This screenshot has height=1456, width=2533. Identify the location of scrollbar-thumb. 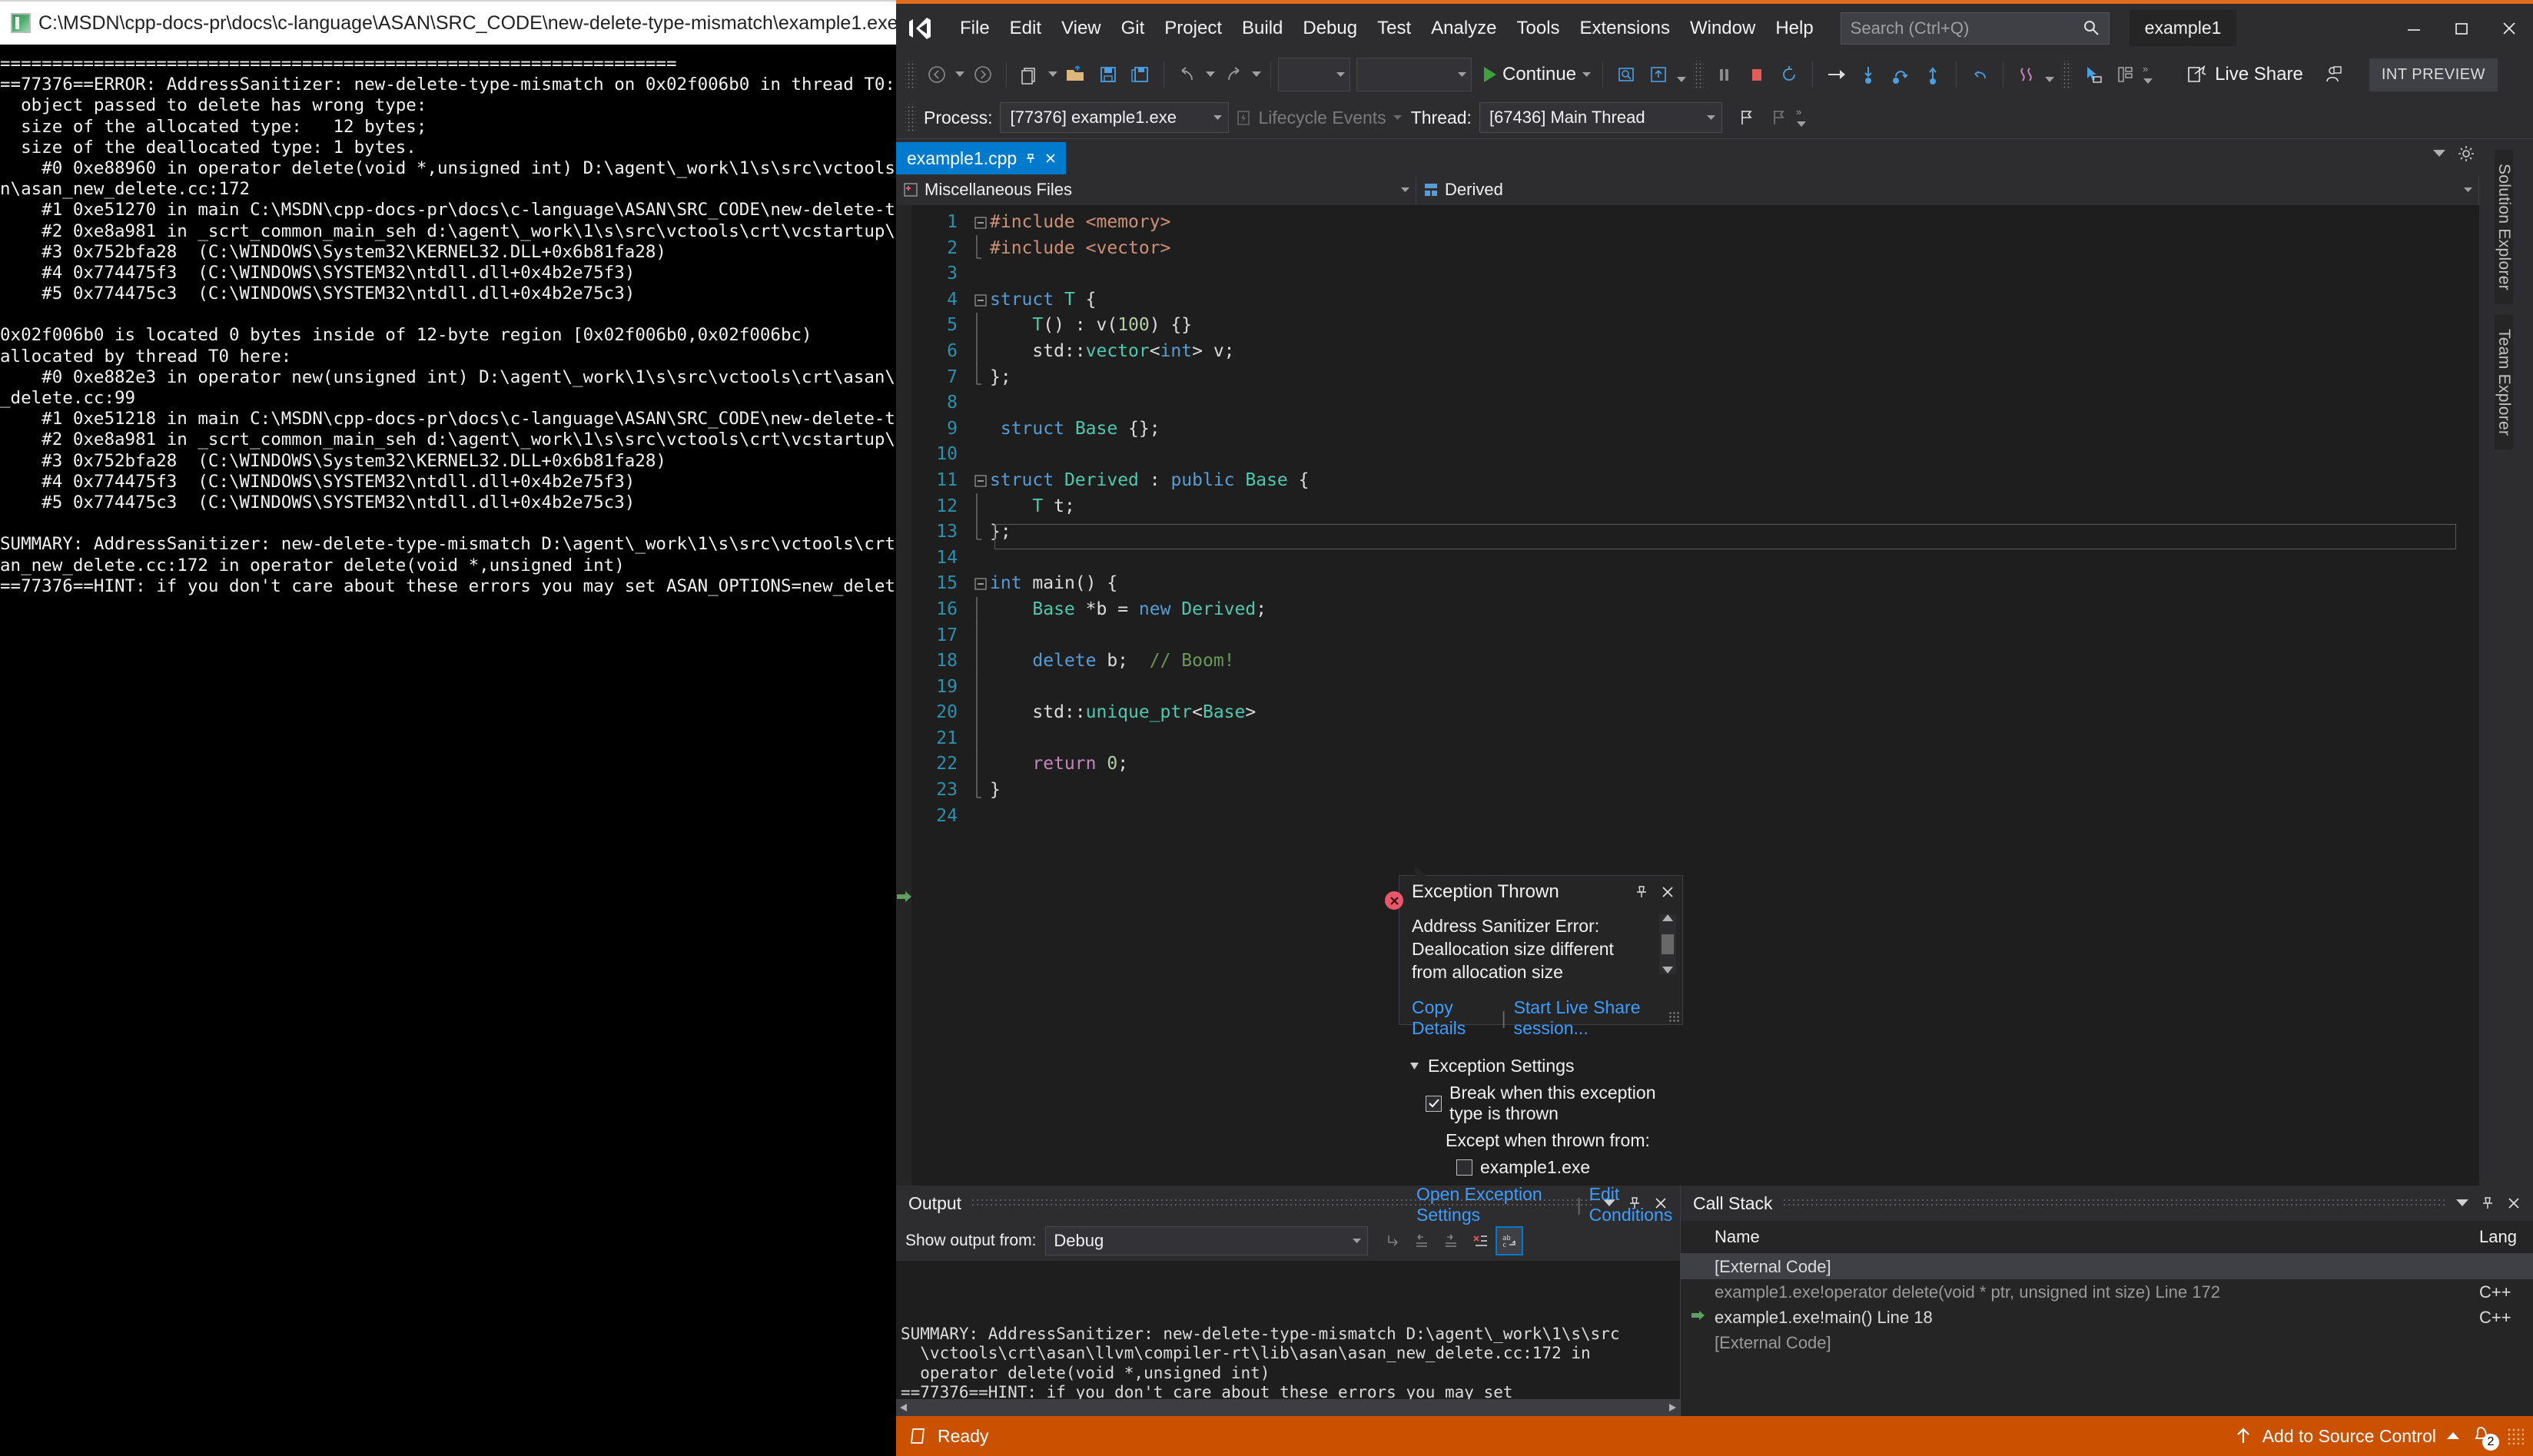
(1668, 944).